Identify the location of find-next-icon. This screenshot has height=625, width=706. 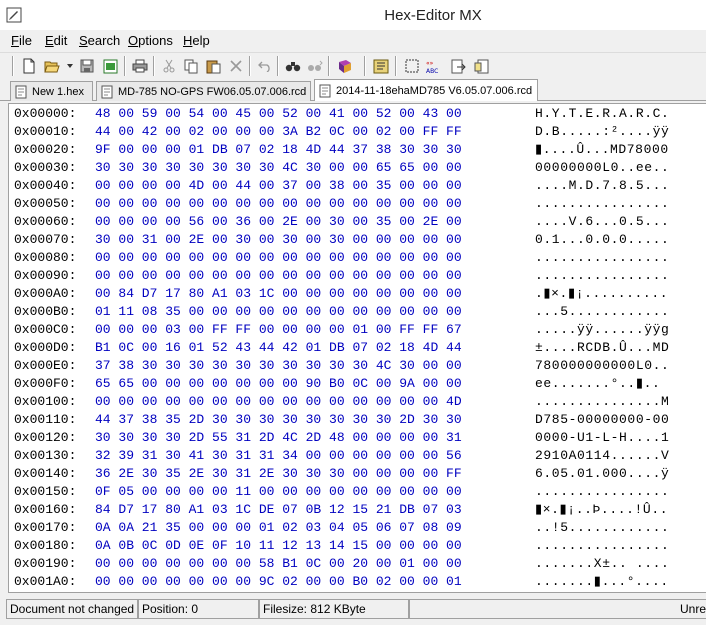
(315, 66).